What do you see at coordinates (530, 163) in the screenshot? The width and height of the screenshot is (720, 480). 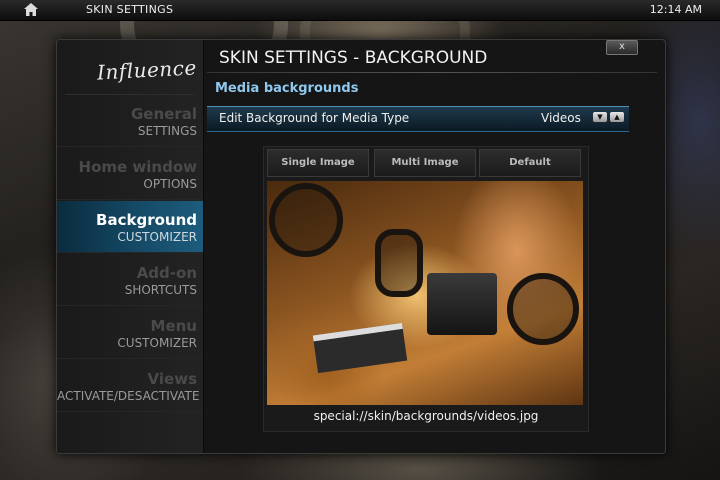 I see `default-button: Default` at bounding box center [530, 163].